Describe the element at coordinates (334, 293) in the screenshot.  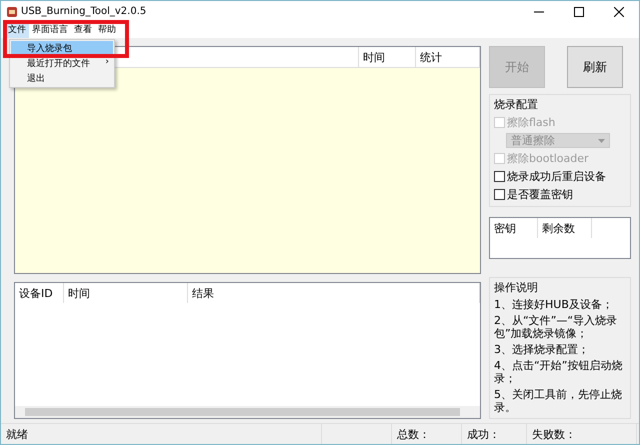
I see `column-header: 结果` at that location.